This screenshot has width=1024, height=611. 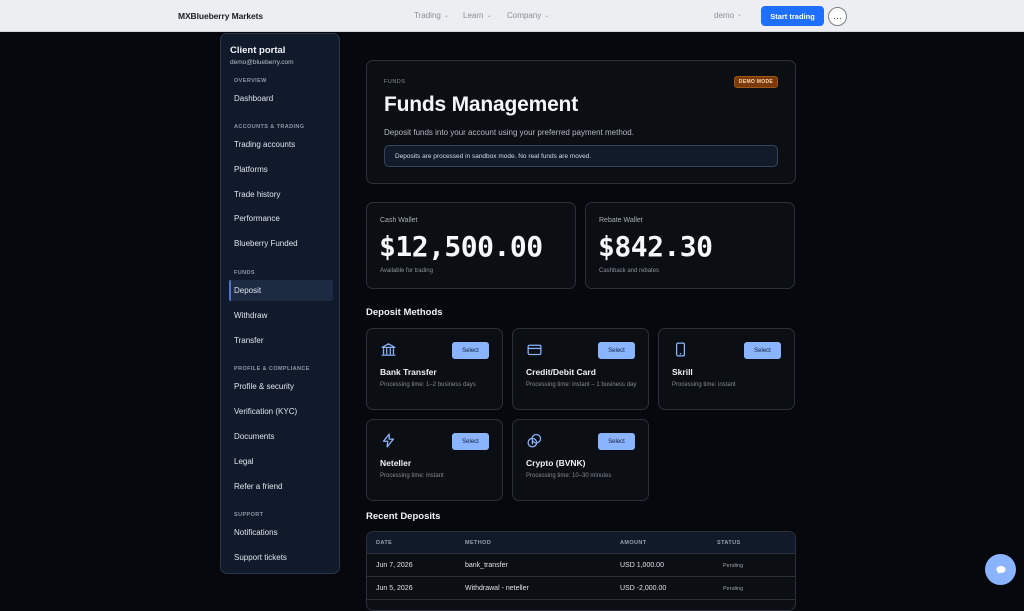 What do you see at coordinates (257, 218) in the screenshot?
I see `sidebar-item-performance: Performance` at bounding box center [257, 218].